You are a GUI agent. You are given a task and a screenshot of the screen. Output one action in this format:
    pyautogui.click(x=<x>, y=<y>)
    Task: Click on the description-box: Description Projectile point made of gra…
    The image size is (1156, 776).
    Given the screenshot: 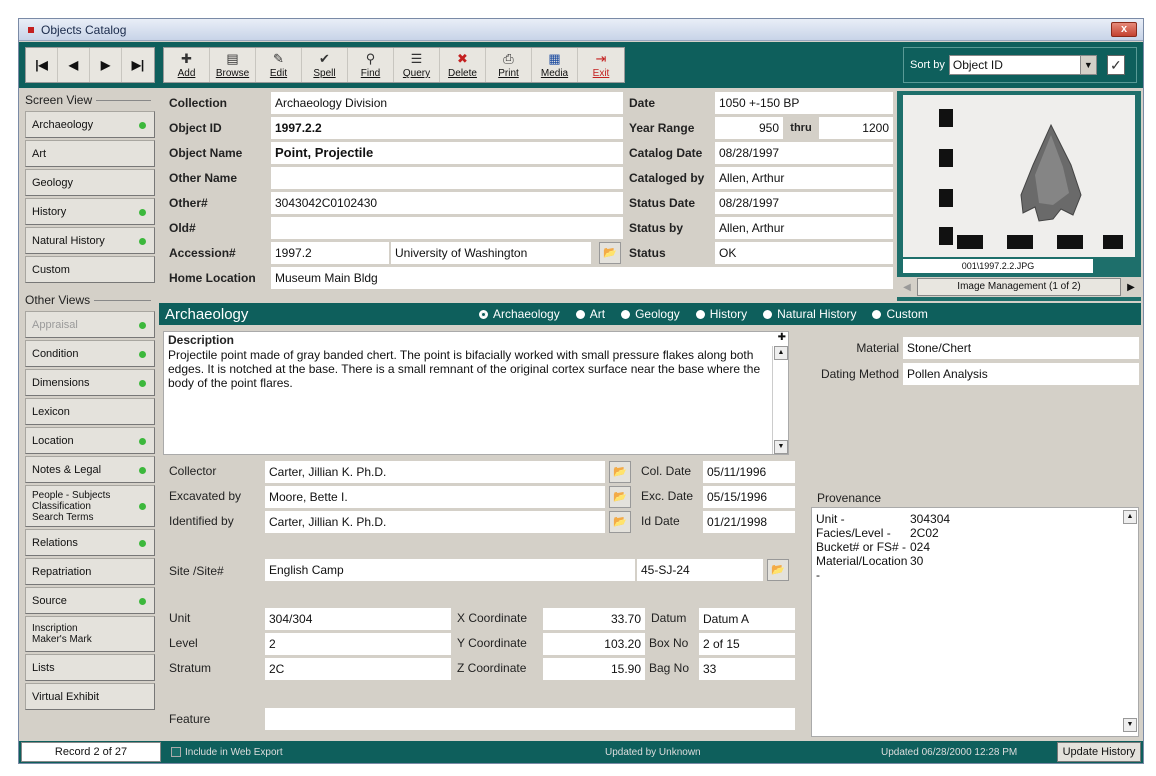 What is the action you would take?
    pyautogui.click(x=476, y=393)
    